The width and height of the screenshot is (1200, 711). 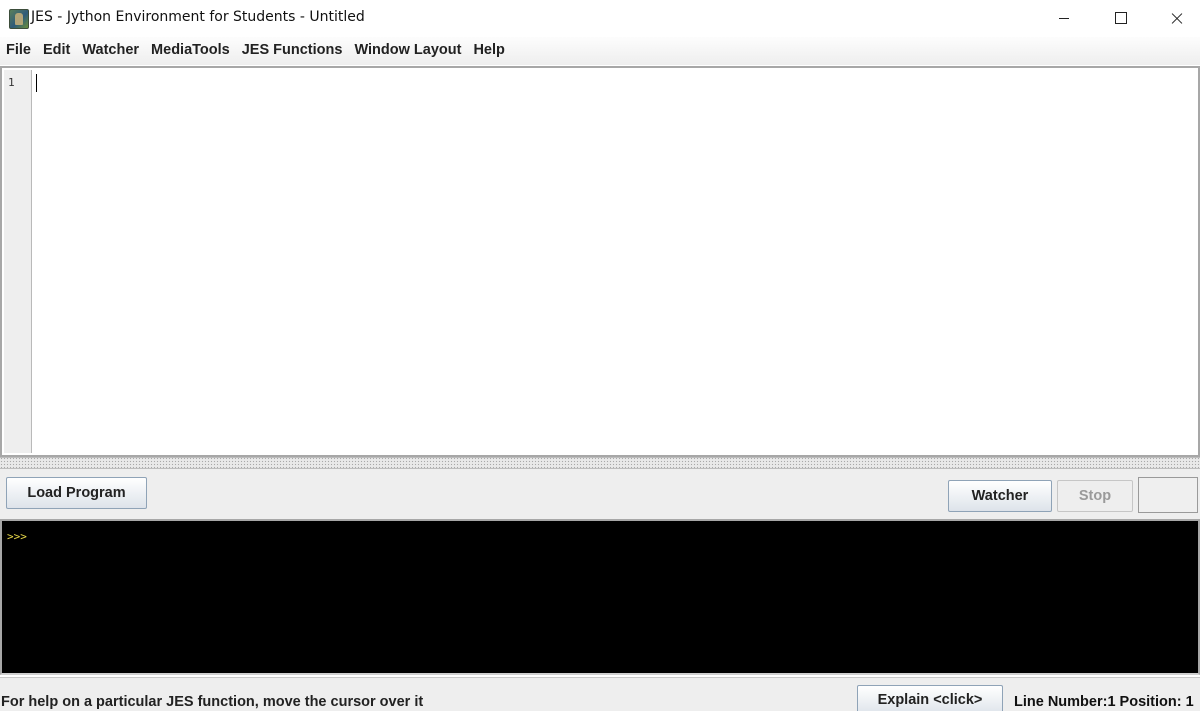 What do you see at coordinates (1168, 495) in the screenshot?
I see `status-indicator-box` at bounding box center [1168, 495].